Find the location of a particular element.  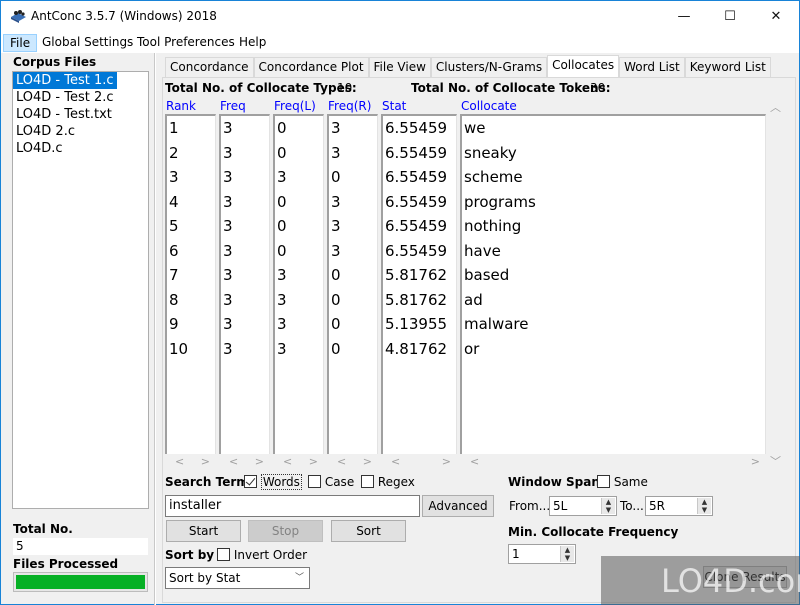

search-term-input: installer is located at coordinates (292, 506).